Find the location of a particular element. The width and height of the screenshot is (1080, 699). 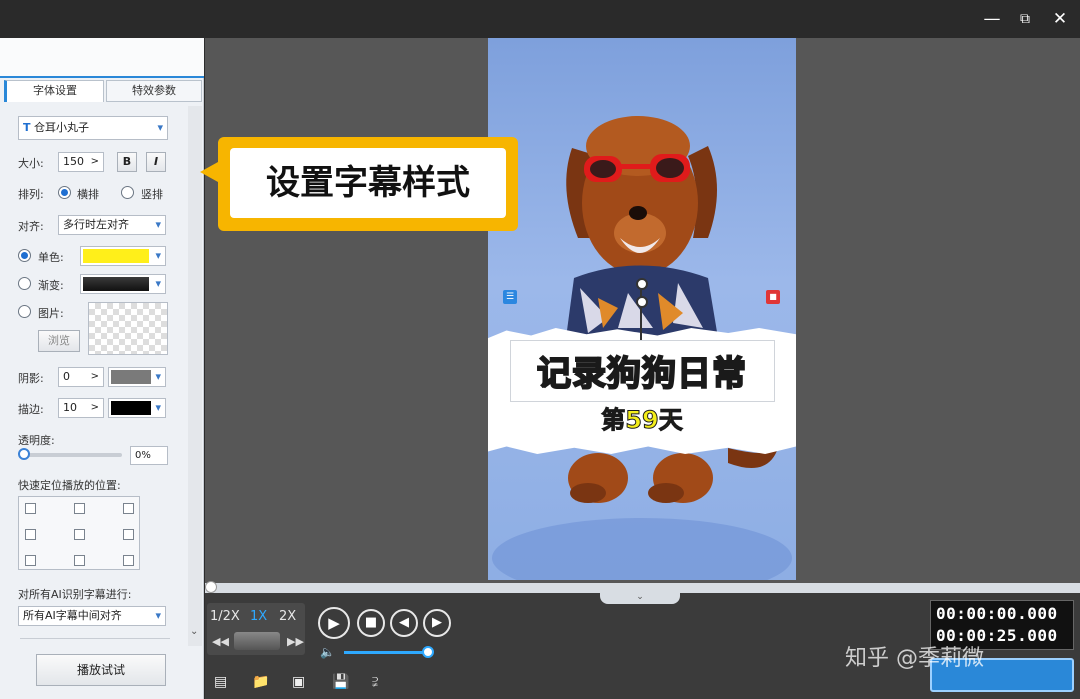

gradient-picker is located at coordinates (123, 284).